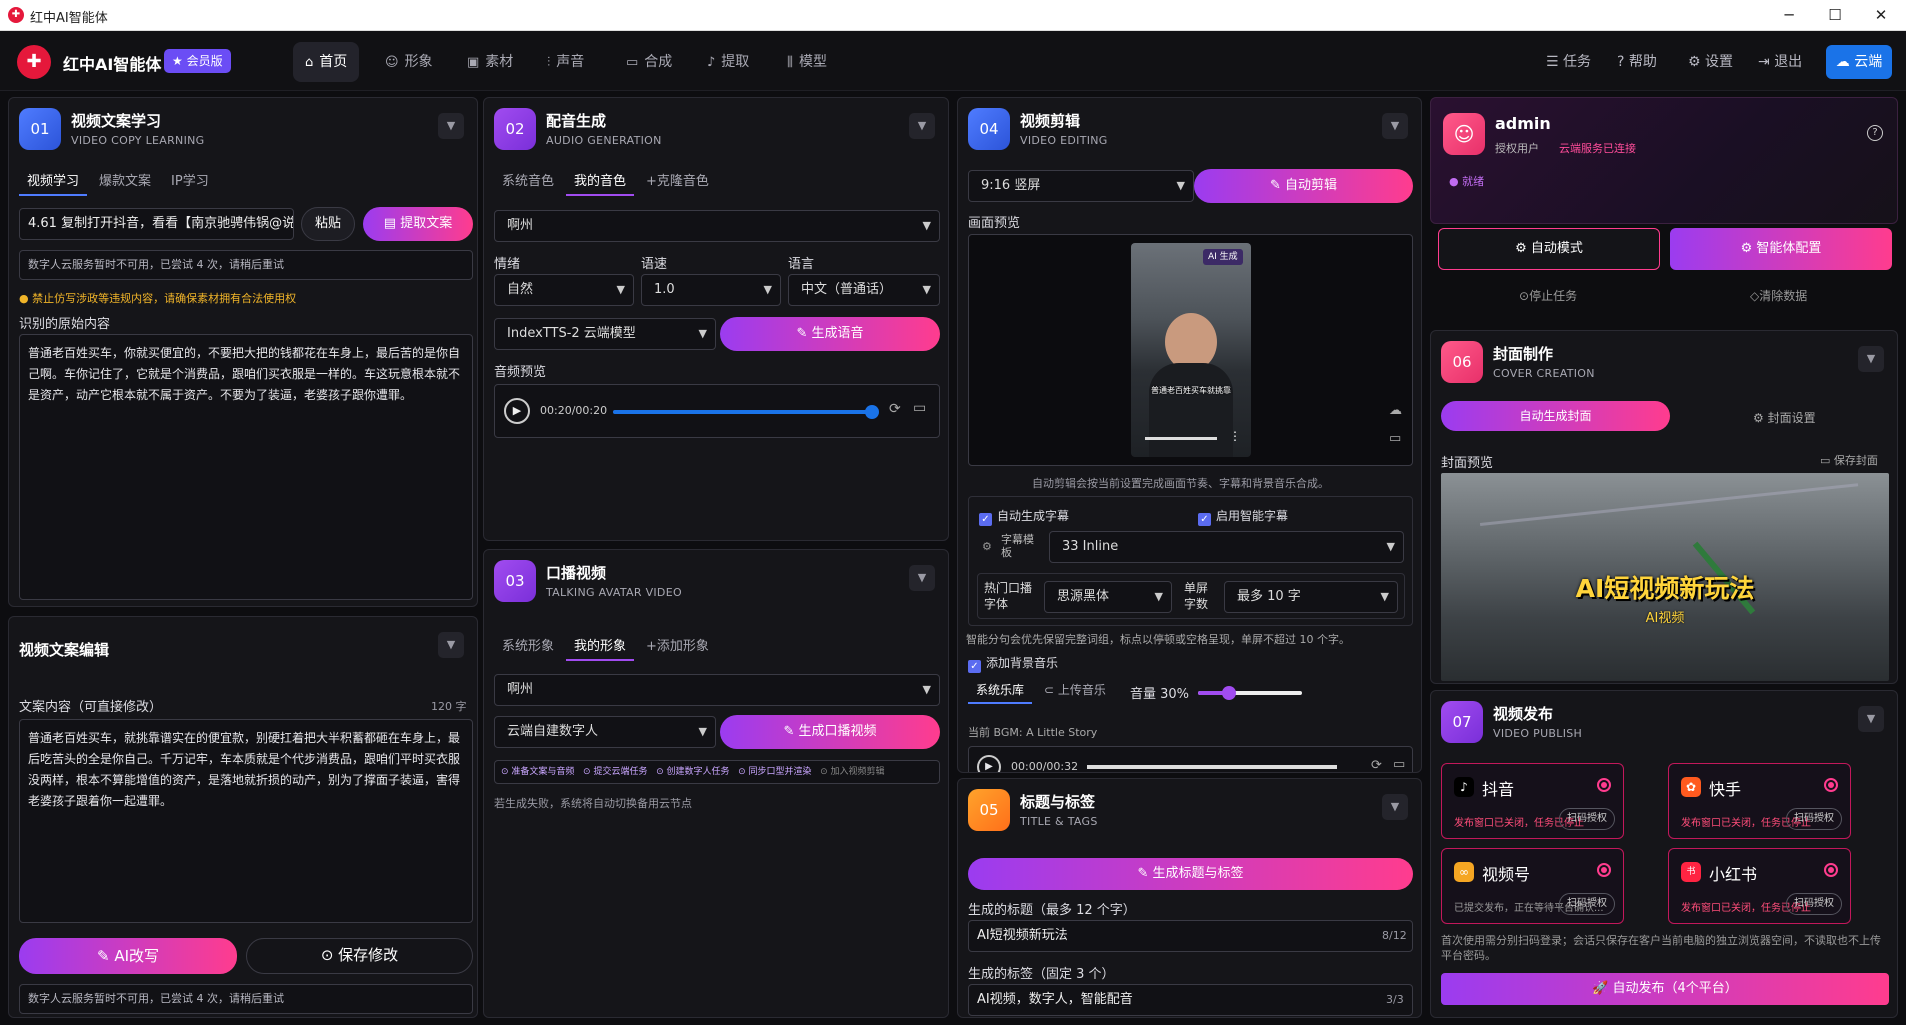 The width and height of the screenshot is (1906, 1025). What do you see at coordinates (1875, 133) in the screenshot?
I see `help-icon: ?` at bounding box center [1875, 133].